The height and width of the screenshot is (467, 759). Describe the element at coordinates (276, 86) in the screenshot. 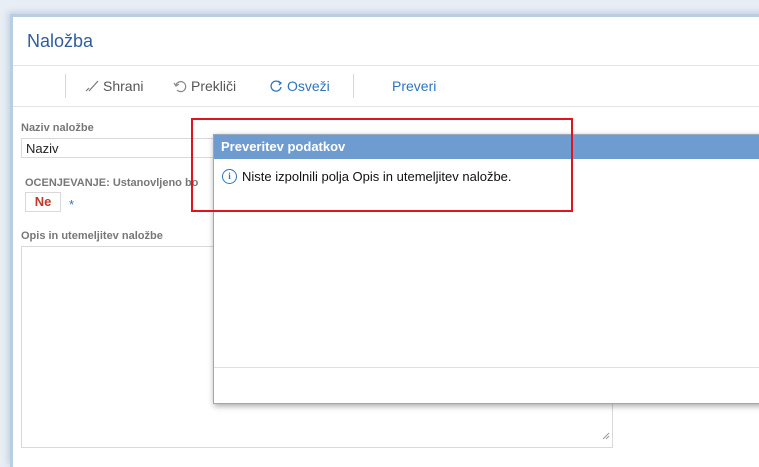

I see `refresh-icon` at that location.